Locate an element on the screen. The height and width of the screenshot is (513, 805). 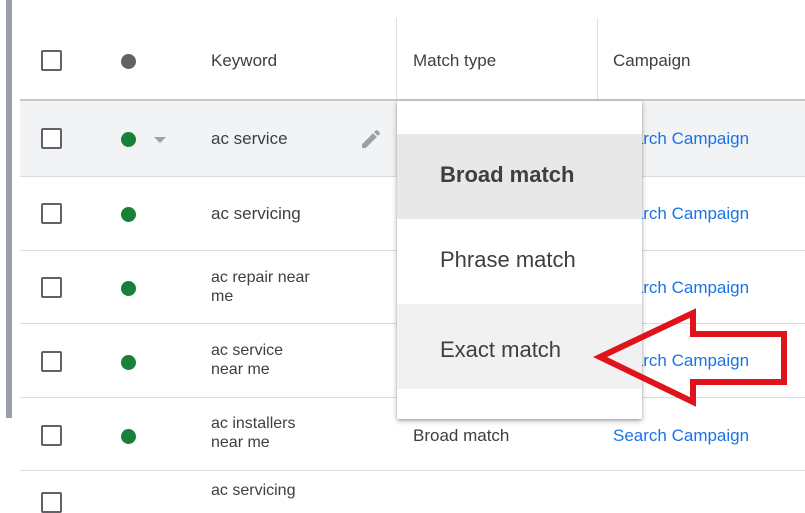
status-dot-icon is located at coordinates (128, 61).